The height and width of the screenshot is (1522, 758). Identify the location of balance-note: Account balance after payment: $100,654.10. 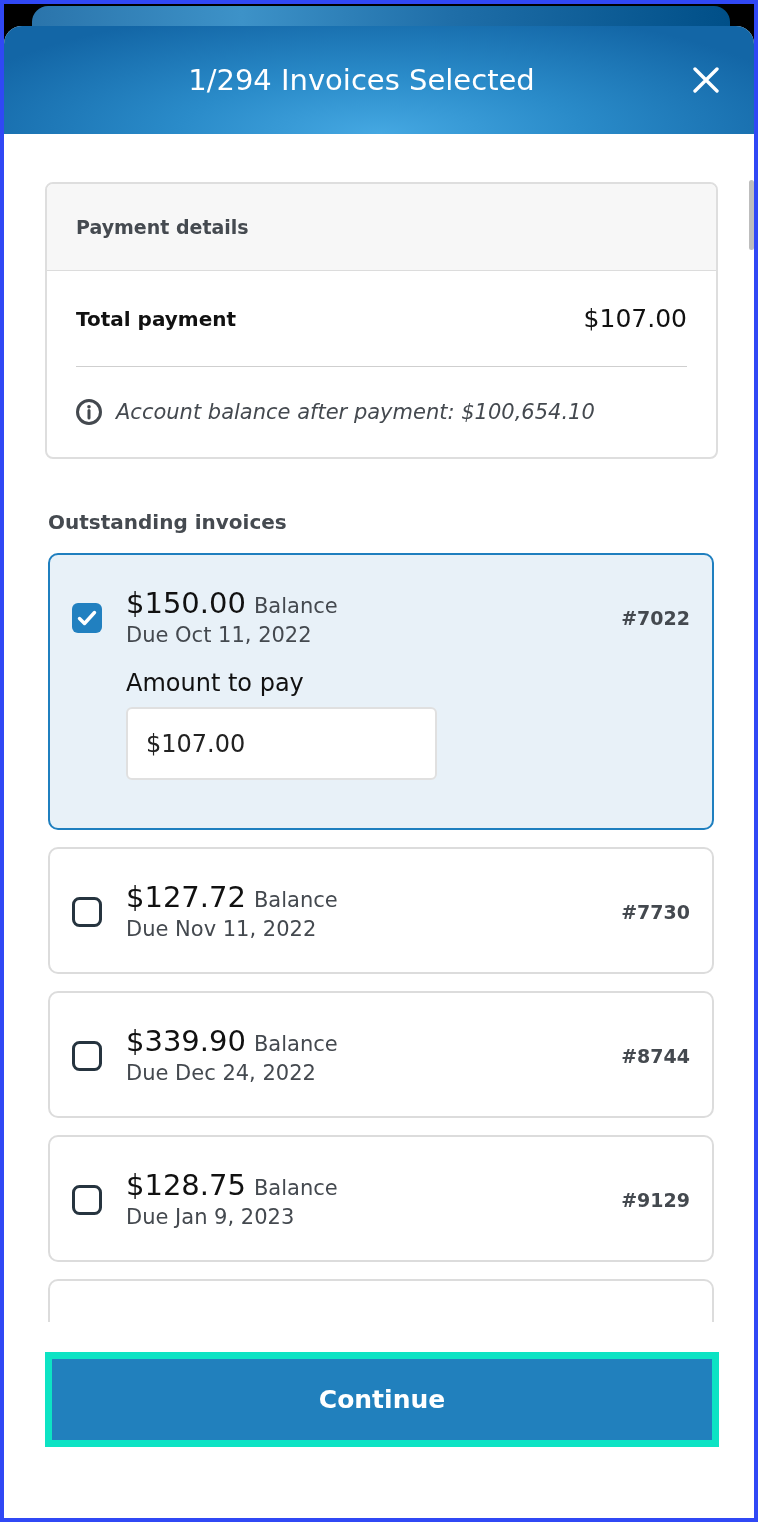
(355, 412).